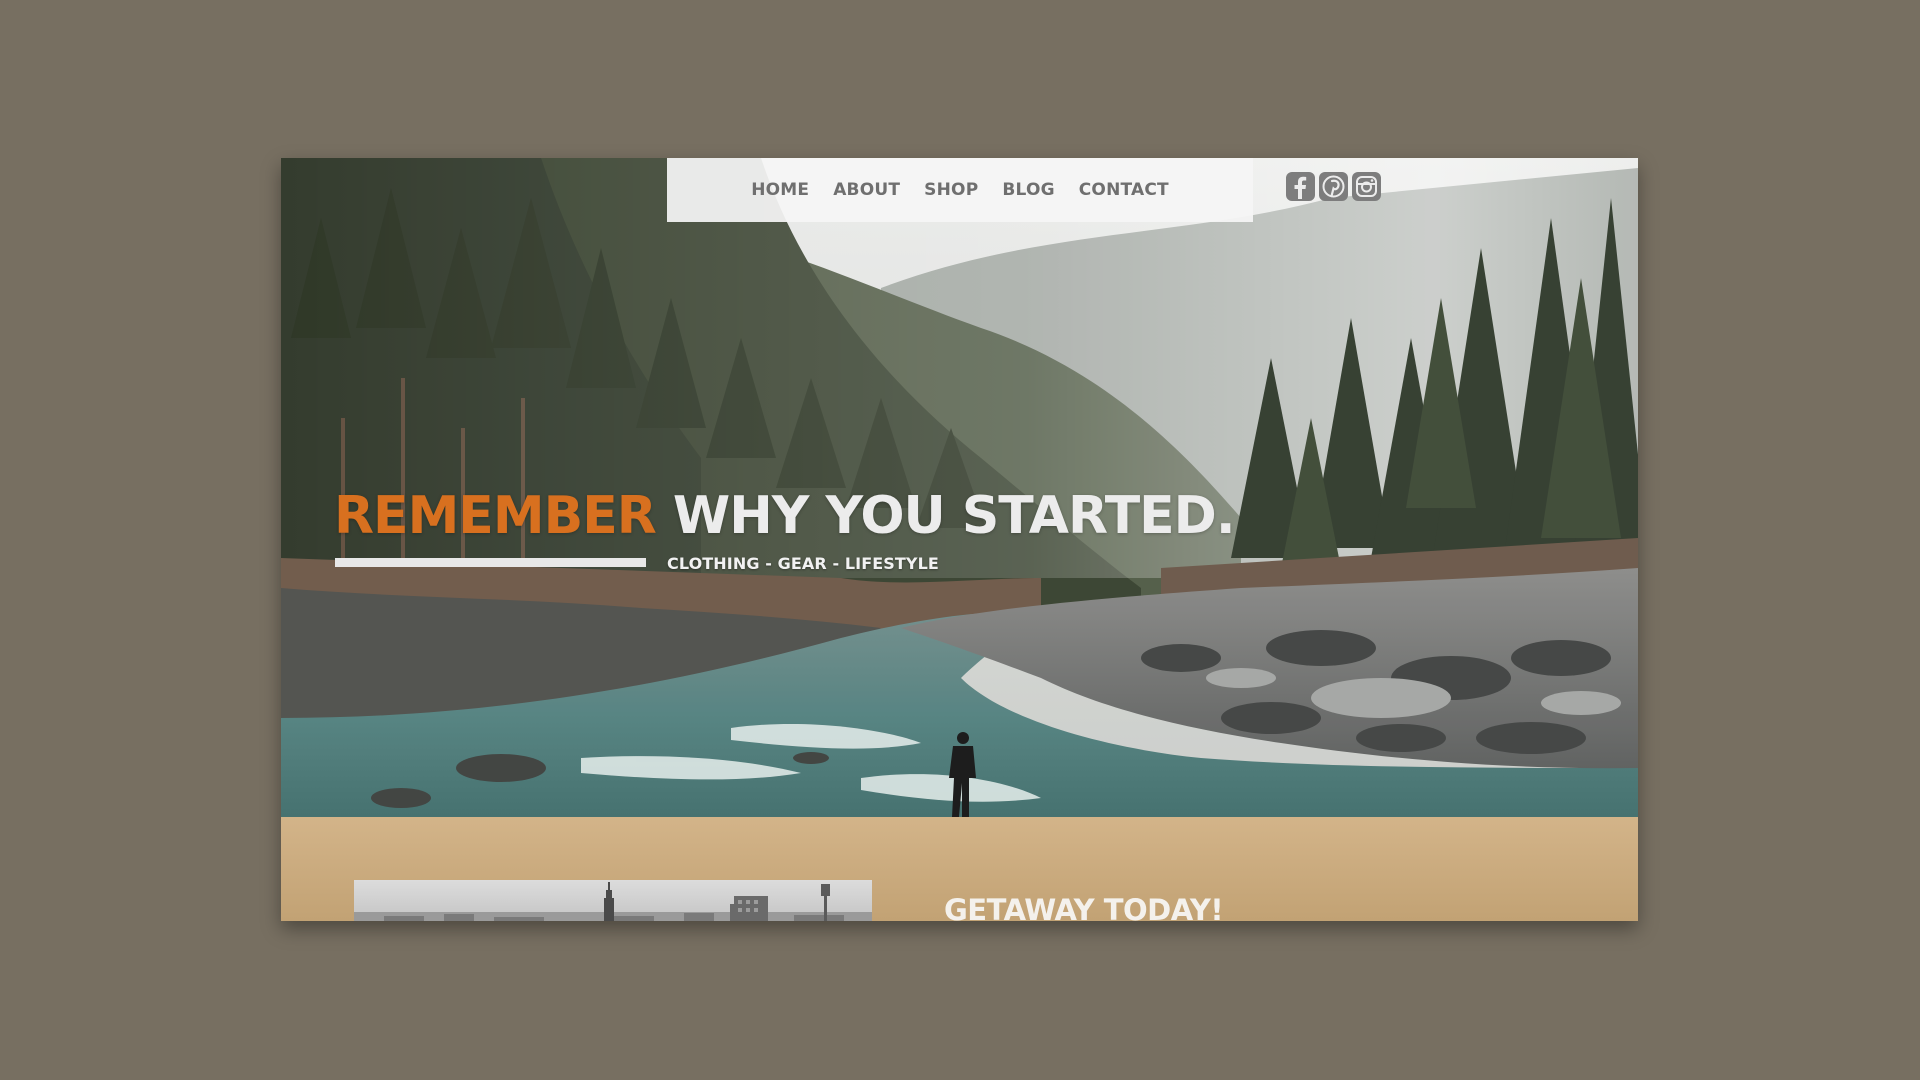 The image size is (1920, 1080). Describe the element at coordinates (954, 516) in the screenshot. I see `headline-main-text: WHY YOU STARTED.` at that location.